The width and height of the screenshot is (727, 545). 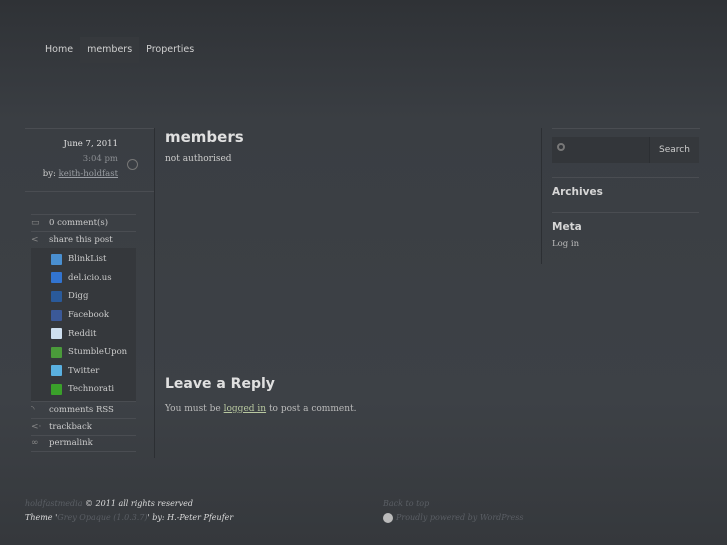 I want to click on share-toggle: < share this post, so click(x=83, y=239).